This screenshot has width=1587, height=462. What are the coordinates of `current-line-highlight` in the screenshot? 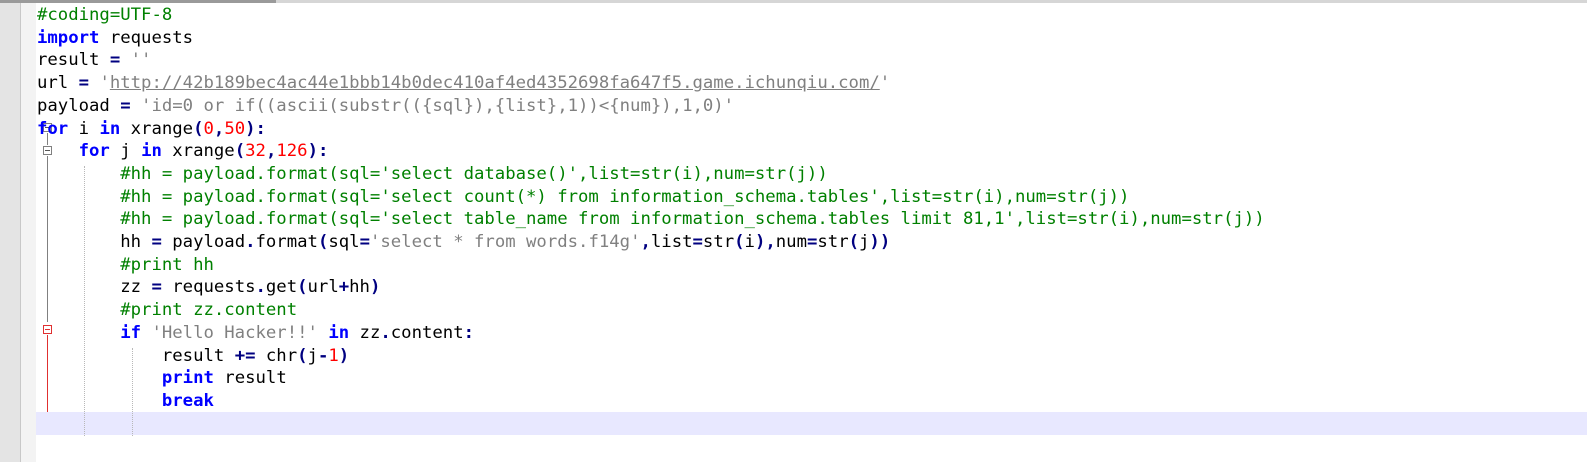 It's located at (811, 423).